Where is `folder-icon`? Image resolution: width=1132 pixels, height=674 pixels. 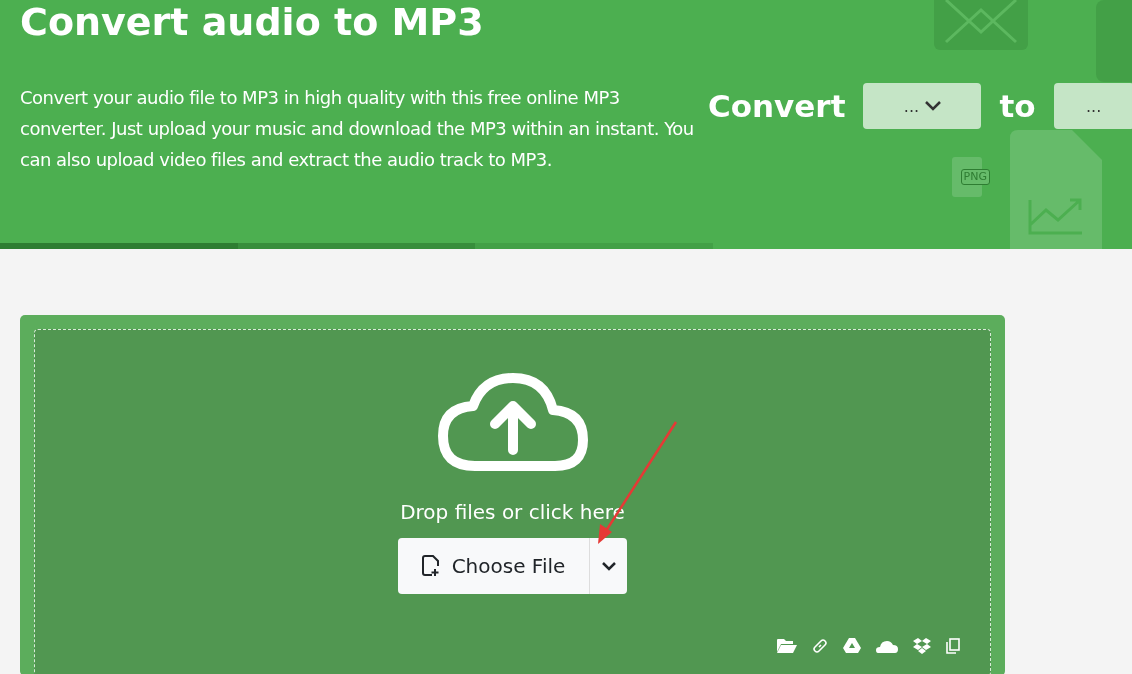 folder-icon is located at coordinates (787, 646).